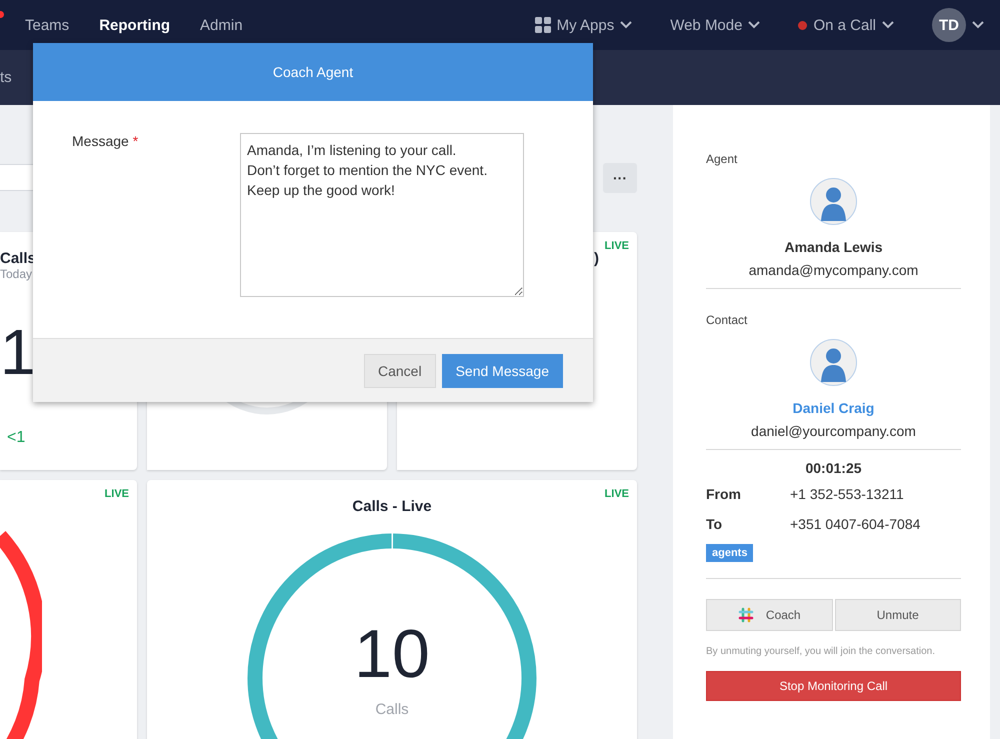  Describe the element at coordinates (620, 177) in the screenshot. I see `more-button: ···` at that location.